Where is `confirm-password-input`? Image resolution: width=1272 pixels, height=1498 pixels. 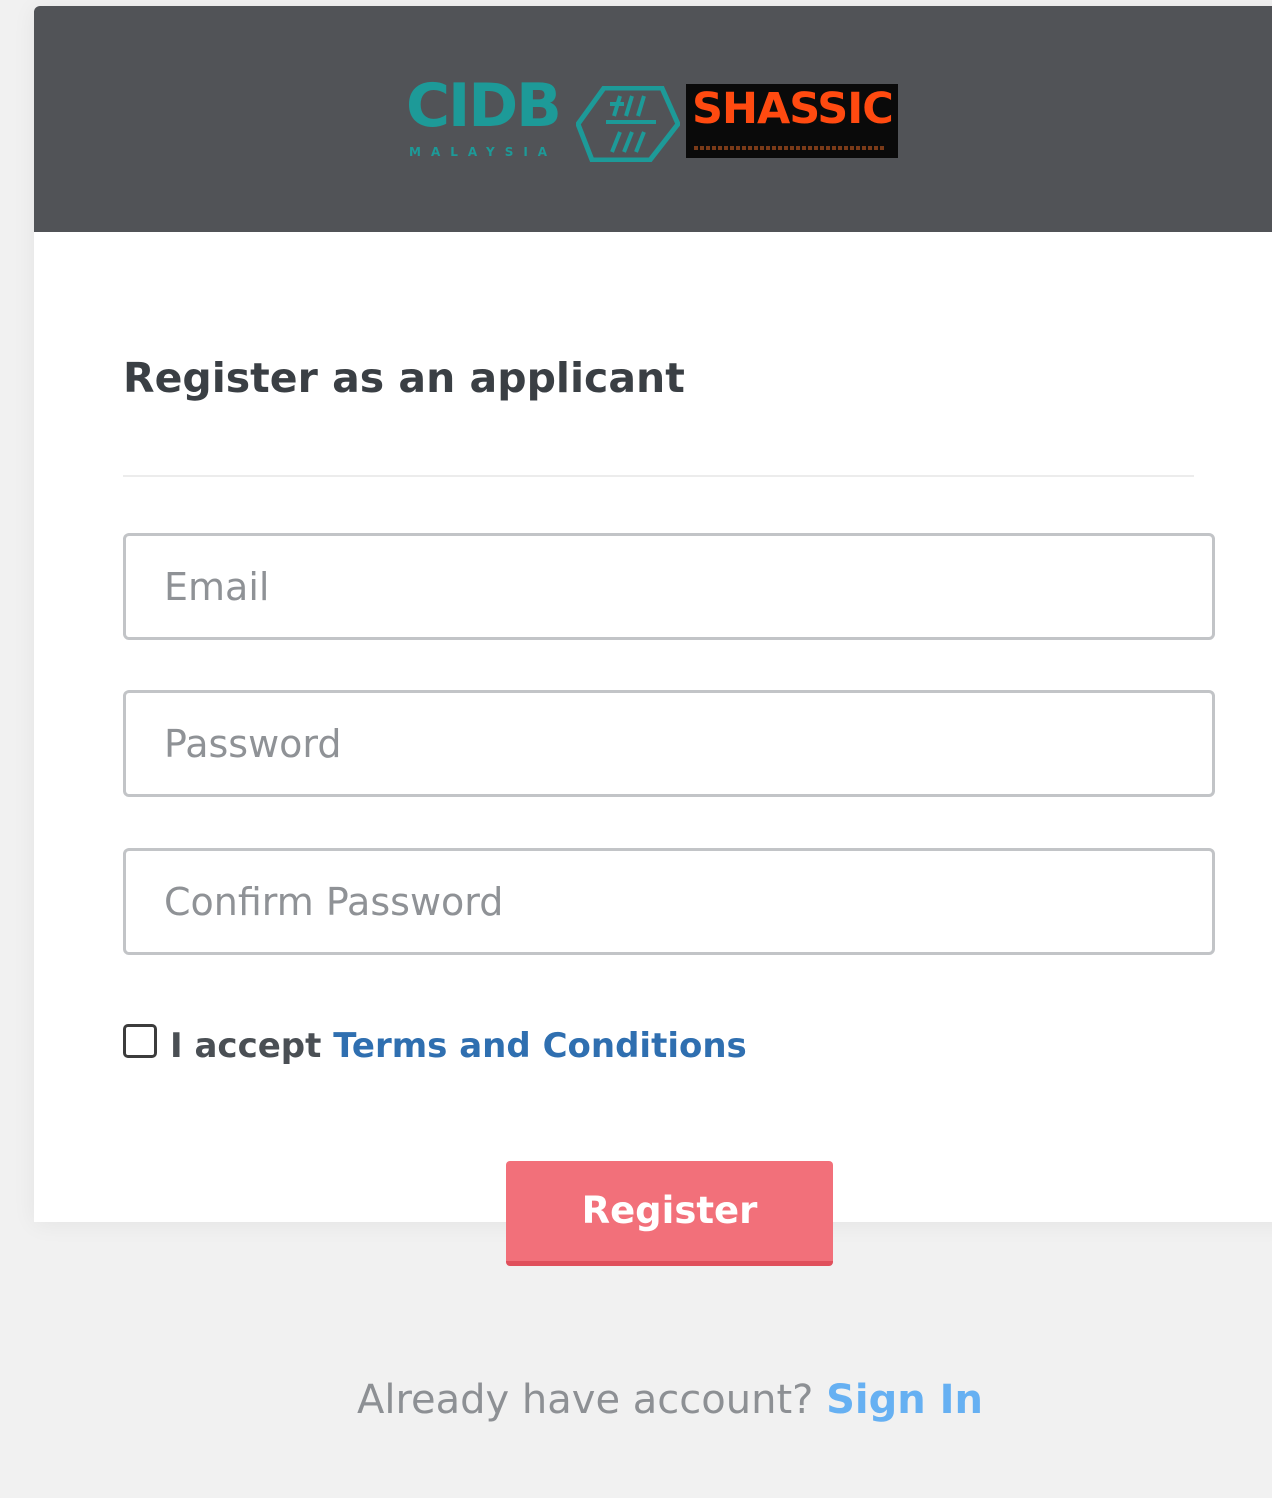 confirm-password-input is located at coordinates (669, 901).